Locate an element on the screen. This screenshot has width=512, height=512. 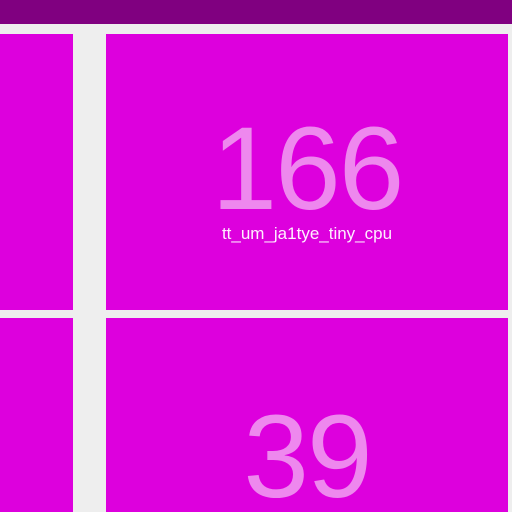
tile-value: 39 is located at coordinates (307, 451).